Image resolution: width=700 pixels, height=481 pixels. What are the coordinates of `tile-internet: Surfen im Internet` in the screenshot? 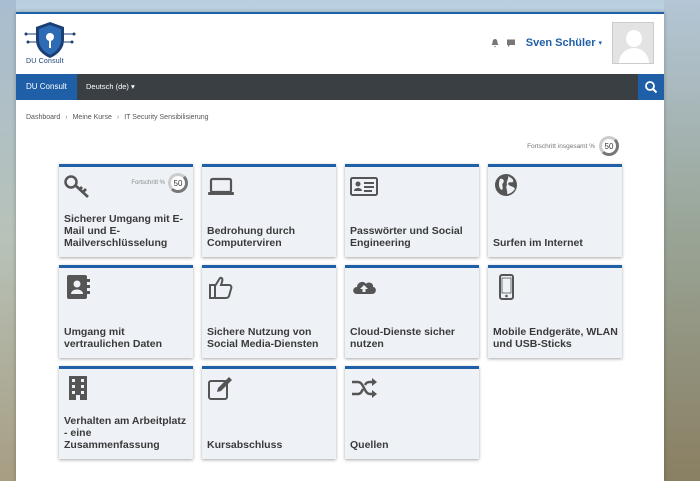 It's located at (555, 210).